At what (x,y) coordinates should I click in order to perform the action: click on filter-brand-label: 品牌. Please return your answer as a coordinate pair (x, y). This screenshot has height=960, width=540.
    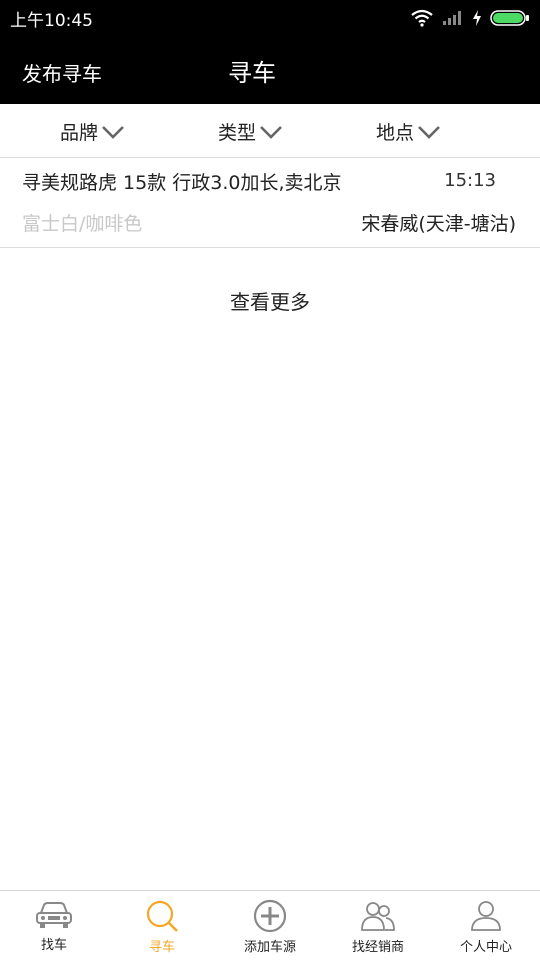
    Looking at the image, I should click on (79, 133).